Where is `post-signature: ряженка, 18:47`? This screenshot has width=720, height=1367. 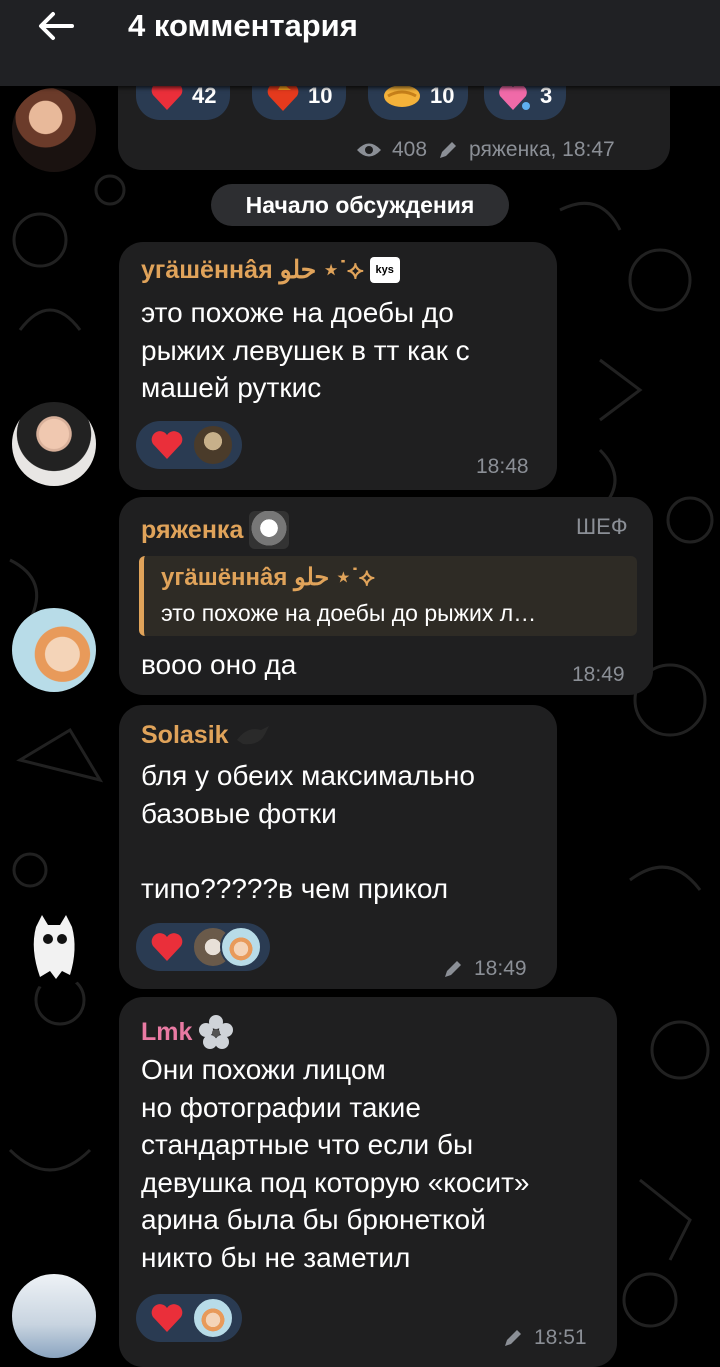
post-signature: ряженка, 18:47 is located at coordinates (542, 149).